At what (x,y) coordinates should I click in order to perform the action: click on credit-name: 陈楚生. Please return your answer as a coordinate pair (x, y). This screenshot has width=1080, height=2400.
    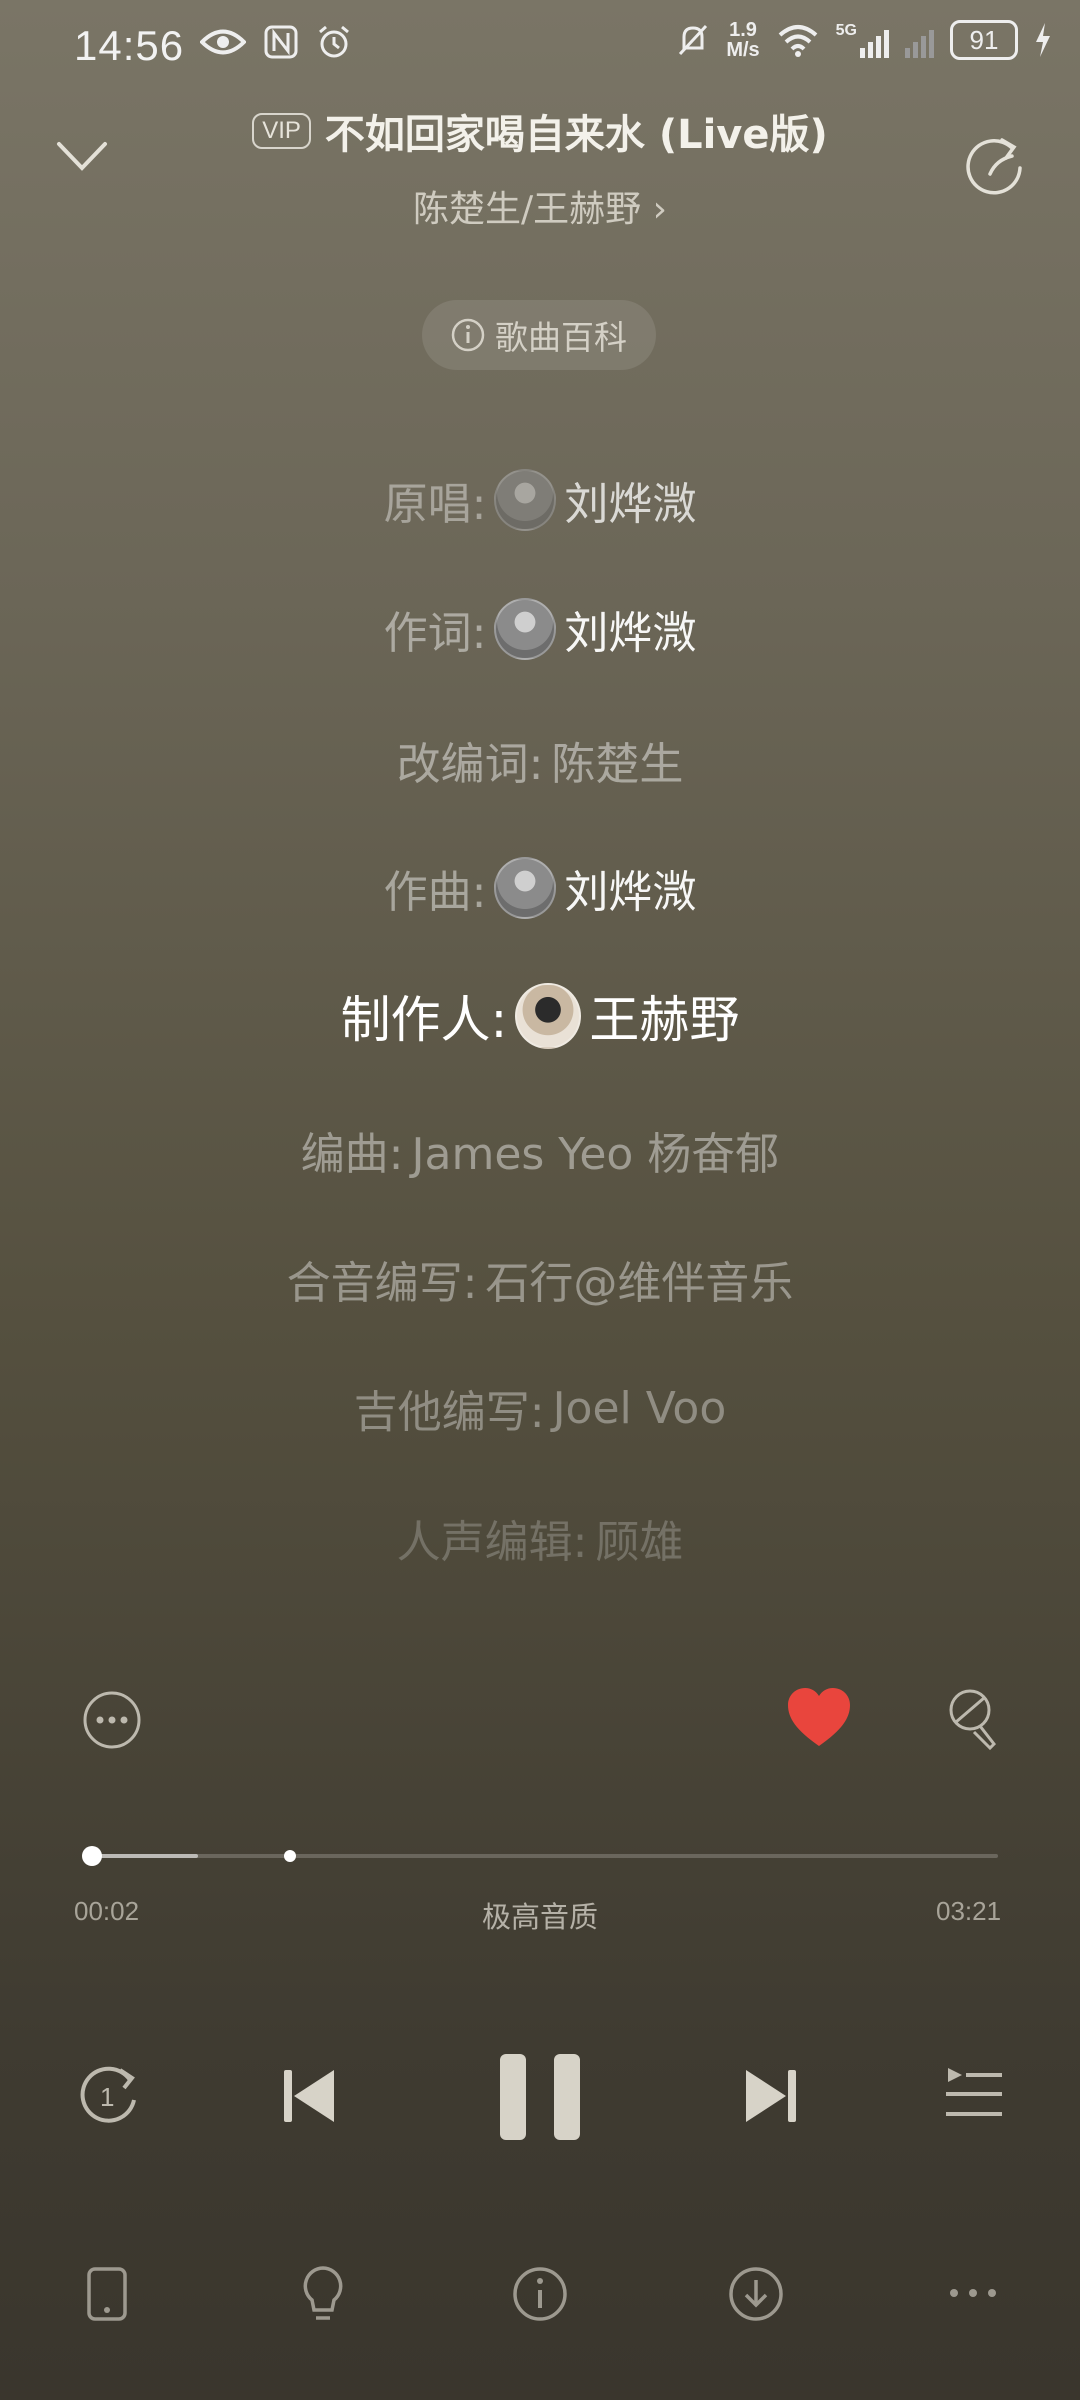
    Looking at the image, I should click on (617, 764).